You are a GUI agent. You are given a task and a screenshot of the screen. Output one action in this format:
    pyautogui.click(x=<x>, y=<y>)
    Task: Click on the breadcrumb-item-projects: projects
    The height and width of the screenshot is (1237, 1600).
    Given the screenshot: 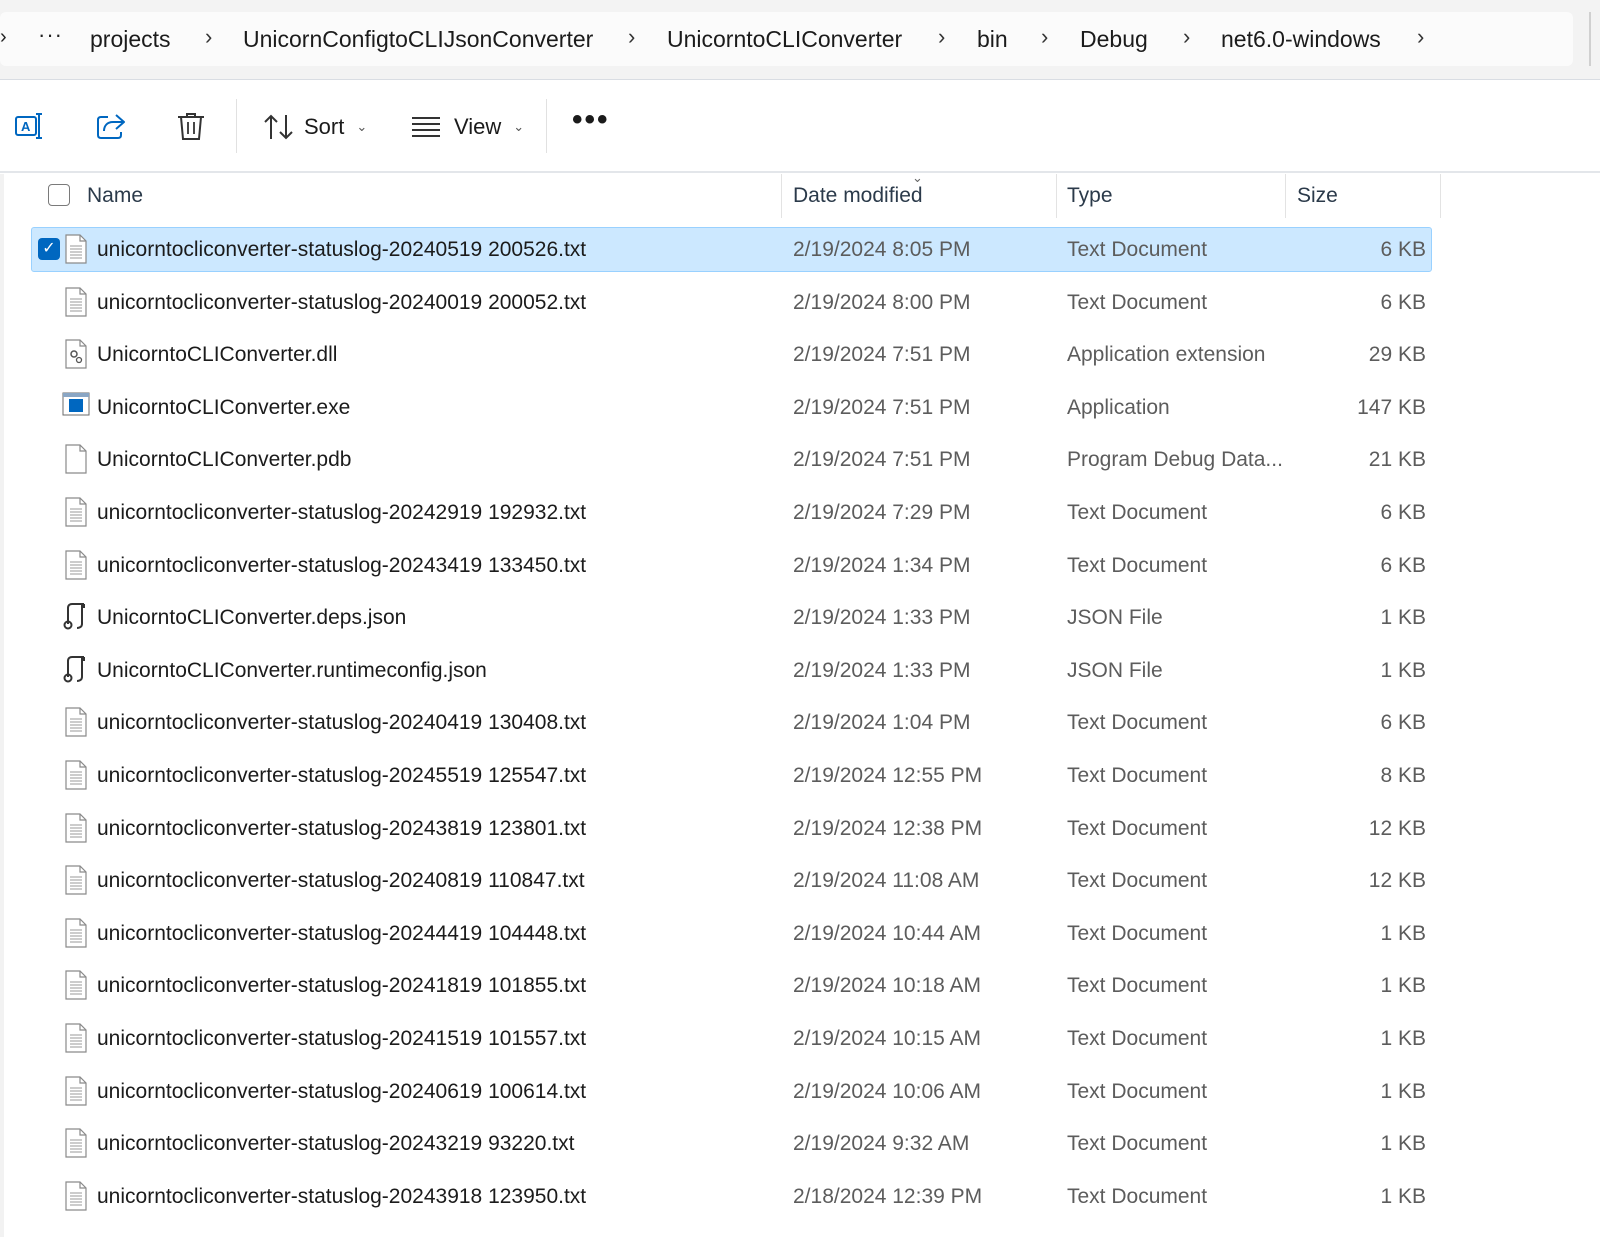 What is the action you would take?
    pyautogui.click(x=130, y=39)
    